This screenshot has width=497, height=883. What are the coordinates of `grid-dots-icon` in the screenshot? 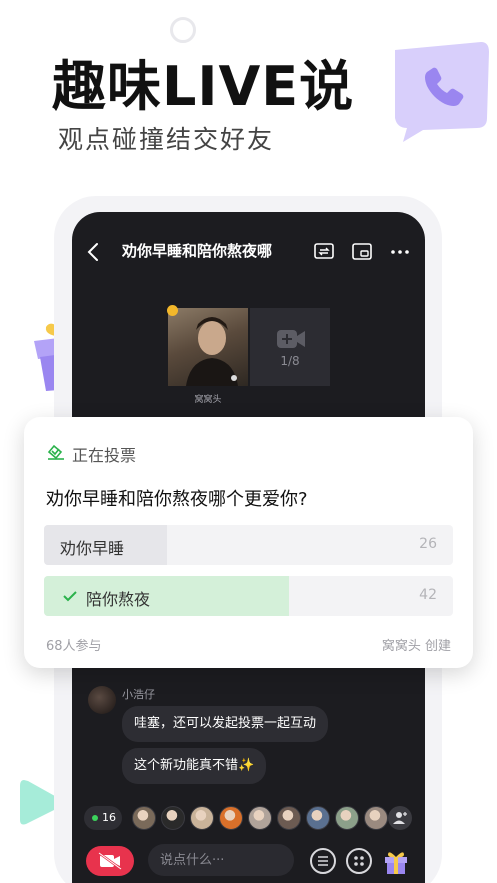 It's located at (359, 861).